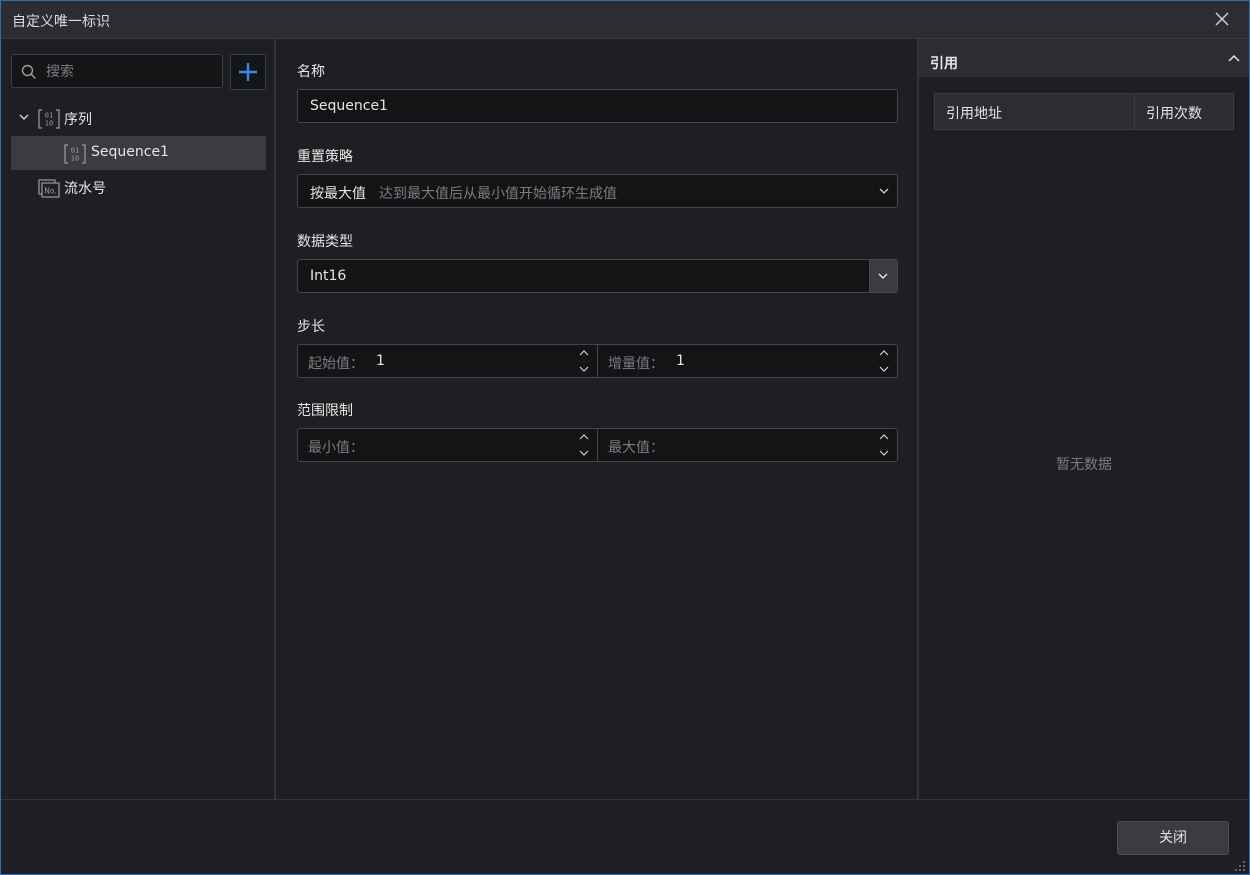 The image size is (1250, 875). I want to click on step-fields: 起始值： 1 增量值： 1, so click(597, 361).